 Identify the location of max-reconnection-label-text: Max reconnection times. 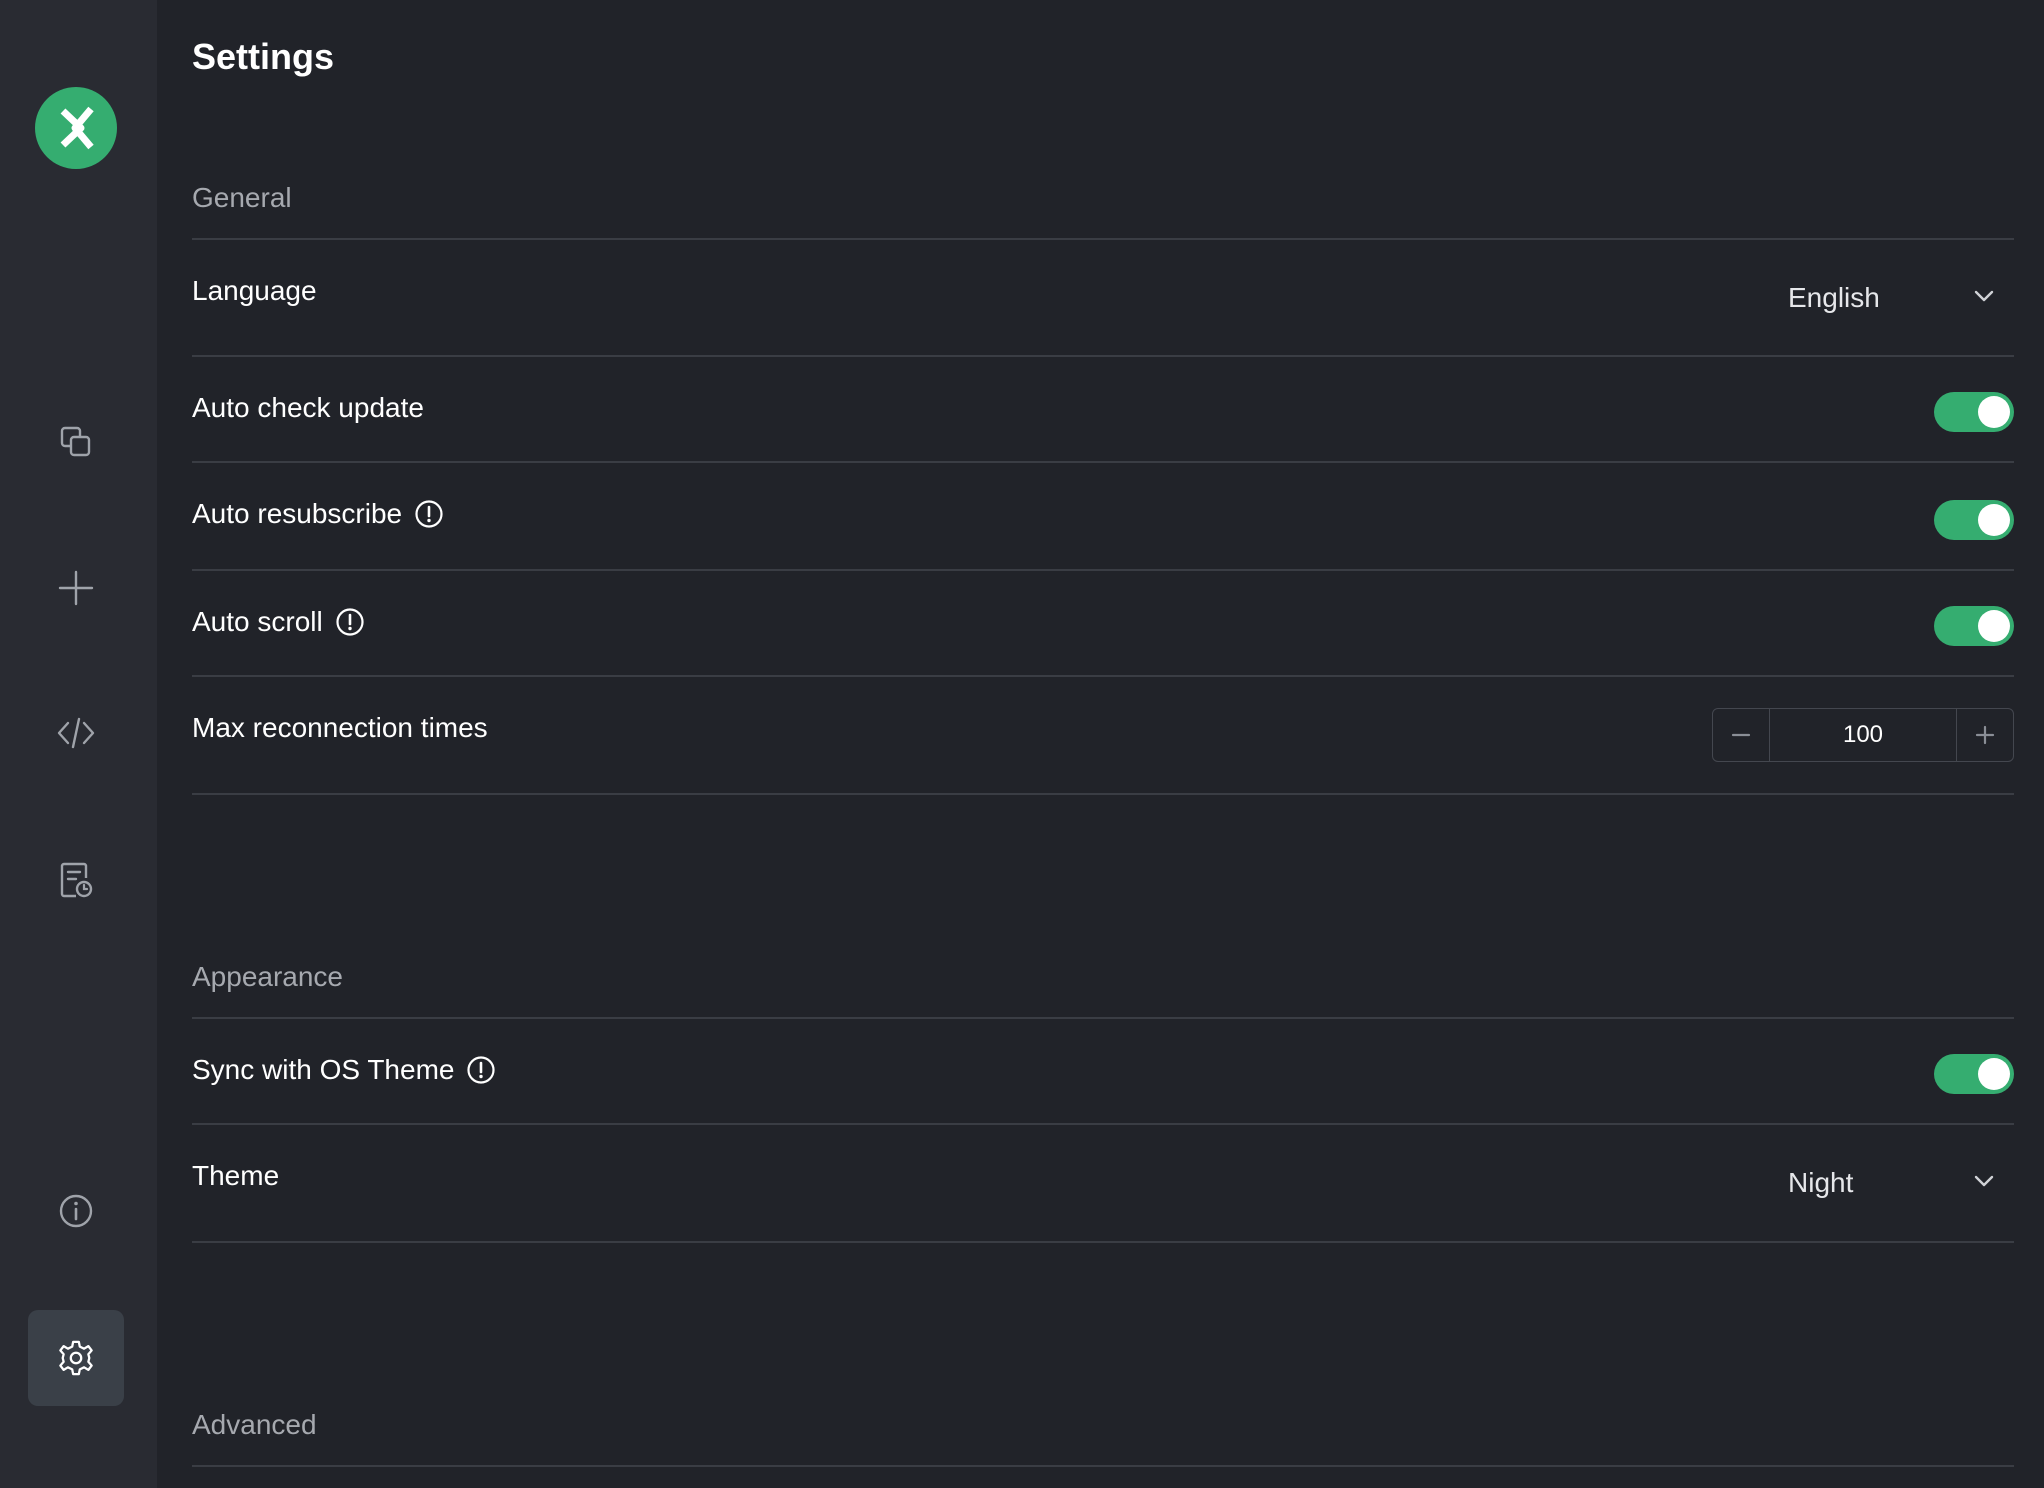
(340, 727).